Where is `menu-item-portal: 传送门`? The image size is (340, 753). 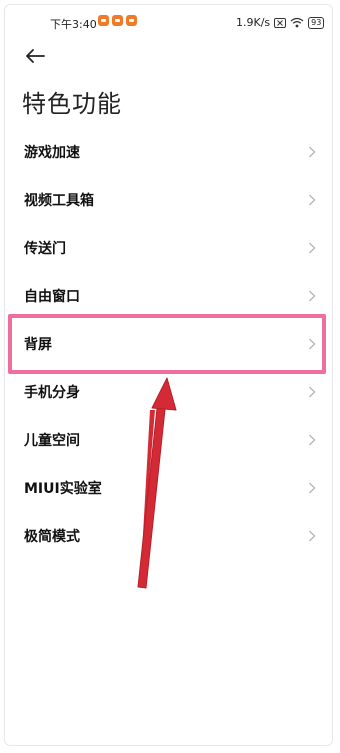 menu-item-portal: 传送门 is located at coordinates (170, 248).